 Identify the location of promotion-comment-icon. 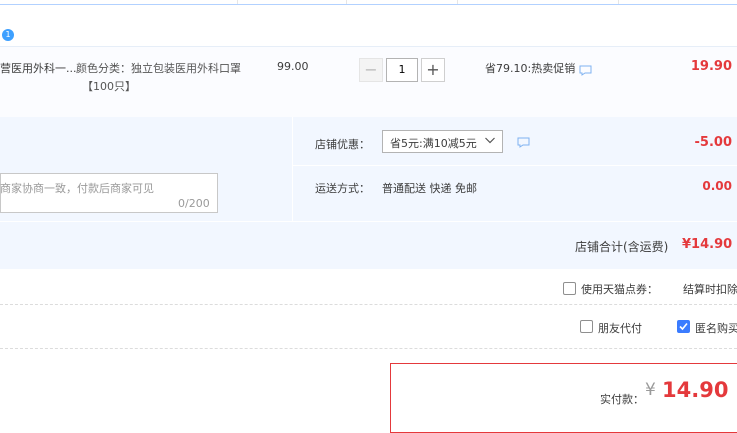
(585, 70).